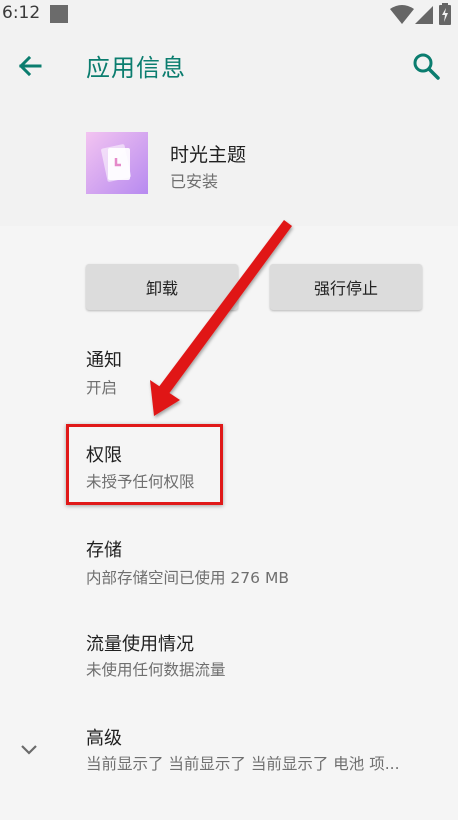 This screenshot has width=458, height=820. What do you see at coordinates (104, 360) in the screenshot?
I see `pref-title: 通知` at bounding box center [104, 360].